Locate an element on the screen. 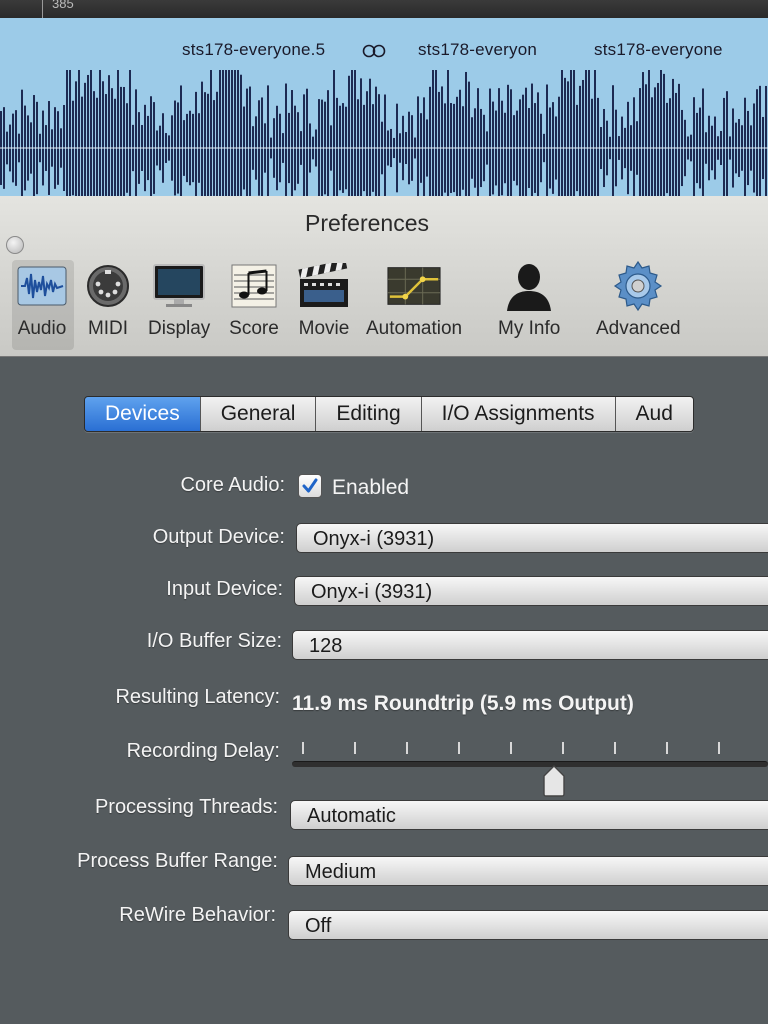 Image resolution: width=768 pixels, height=1024 pixels. tab-io-assignments: I/O Assignments is located at coordinates (518, 414).